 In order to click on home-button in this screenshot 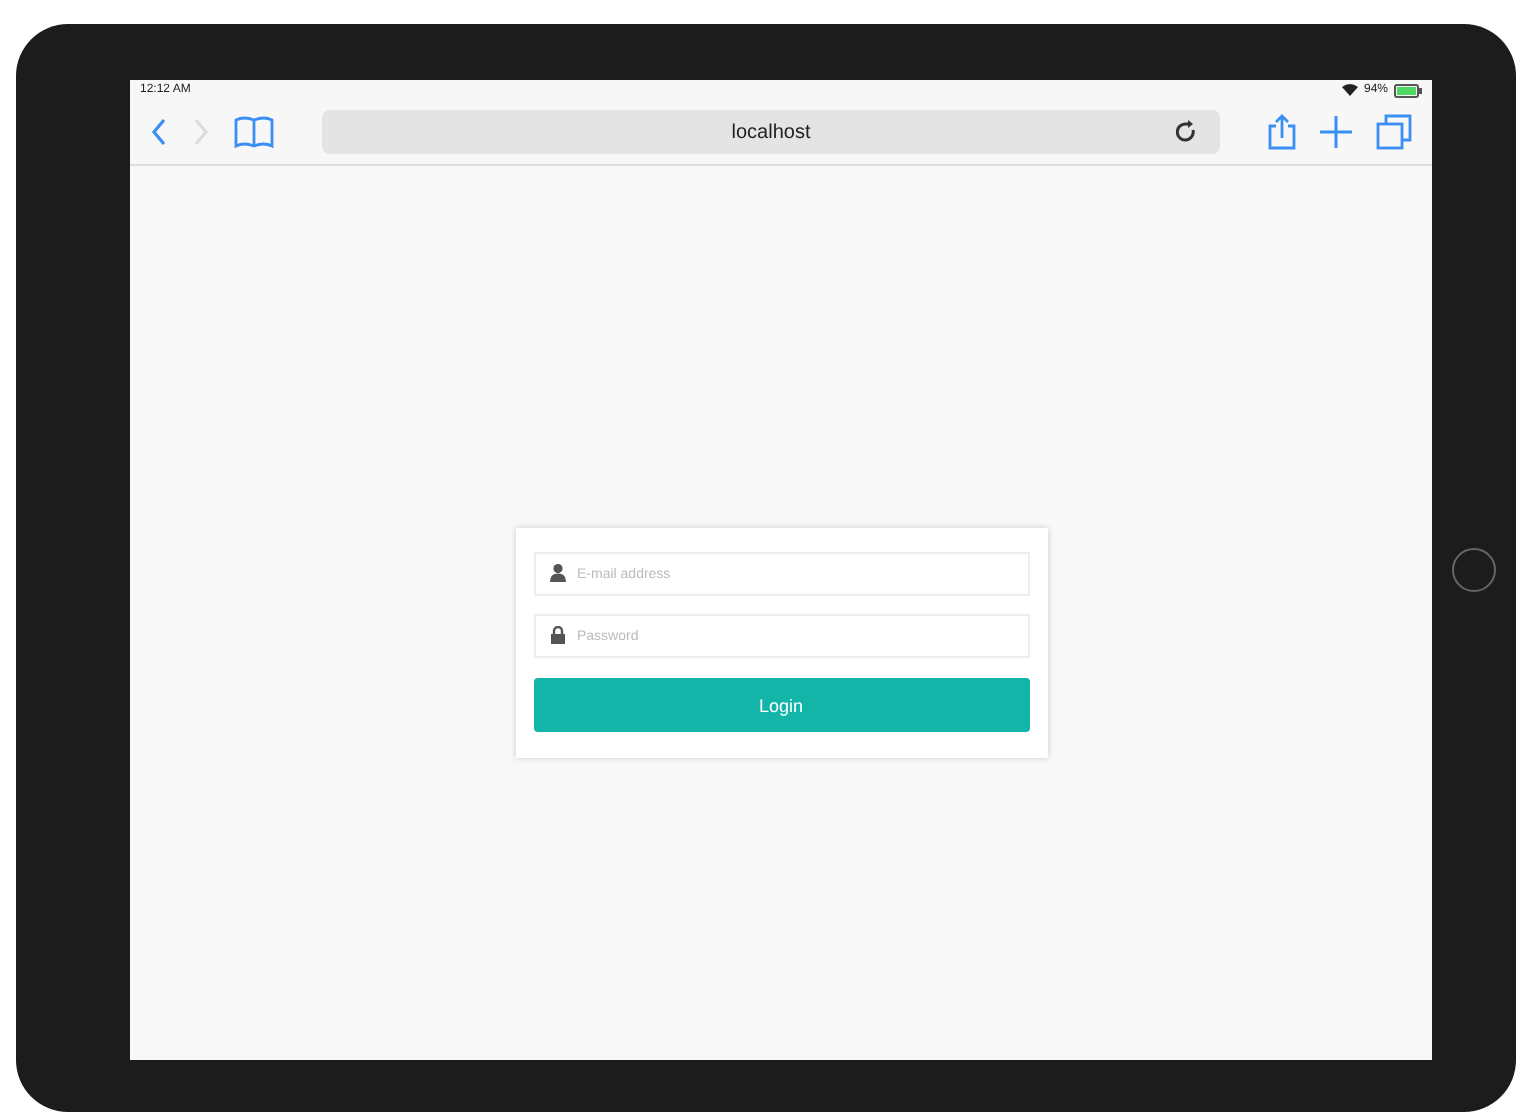, I will do `click(1474, 570)`.